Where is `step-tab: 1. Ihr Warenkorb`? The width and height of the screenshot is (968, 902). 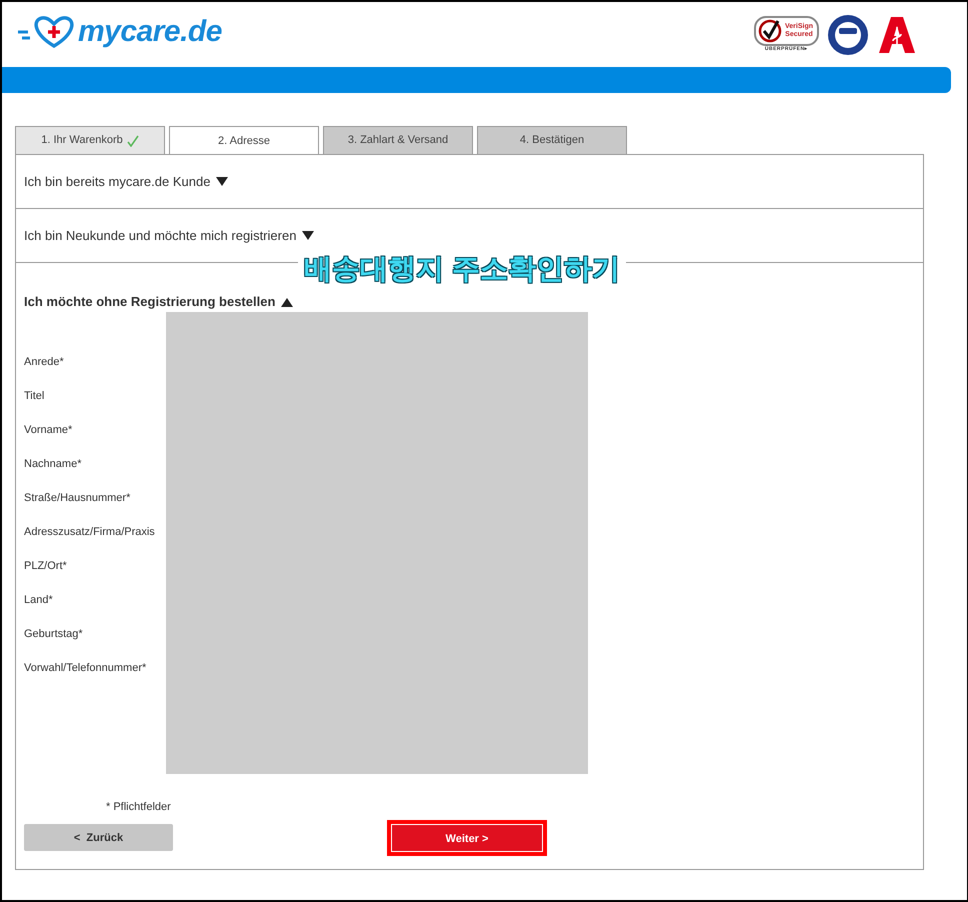 step-tab: 1. Ihr Warenkorb is located at coordinates (90, 140).